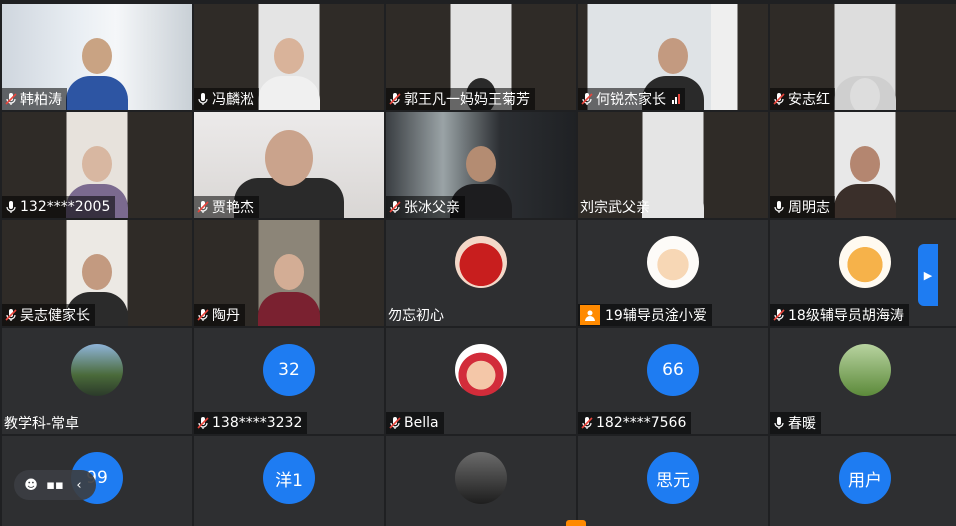 This screenshot has height=526, width=956. I want to click on participant-tile: 32 138****3232, so click(289, 381).